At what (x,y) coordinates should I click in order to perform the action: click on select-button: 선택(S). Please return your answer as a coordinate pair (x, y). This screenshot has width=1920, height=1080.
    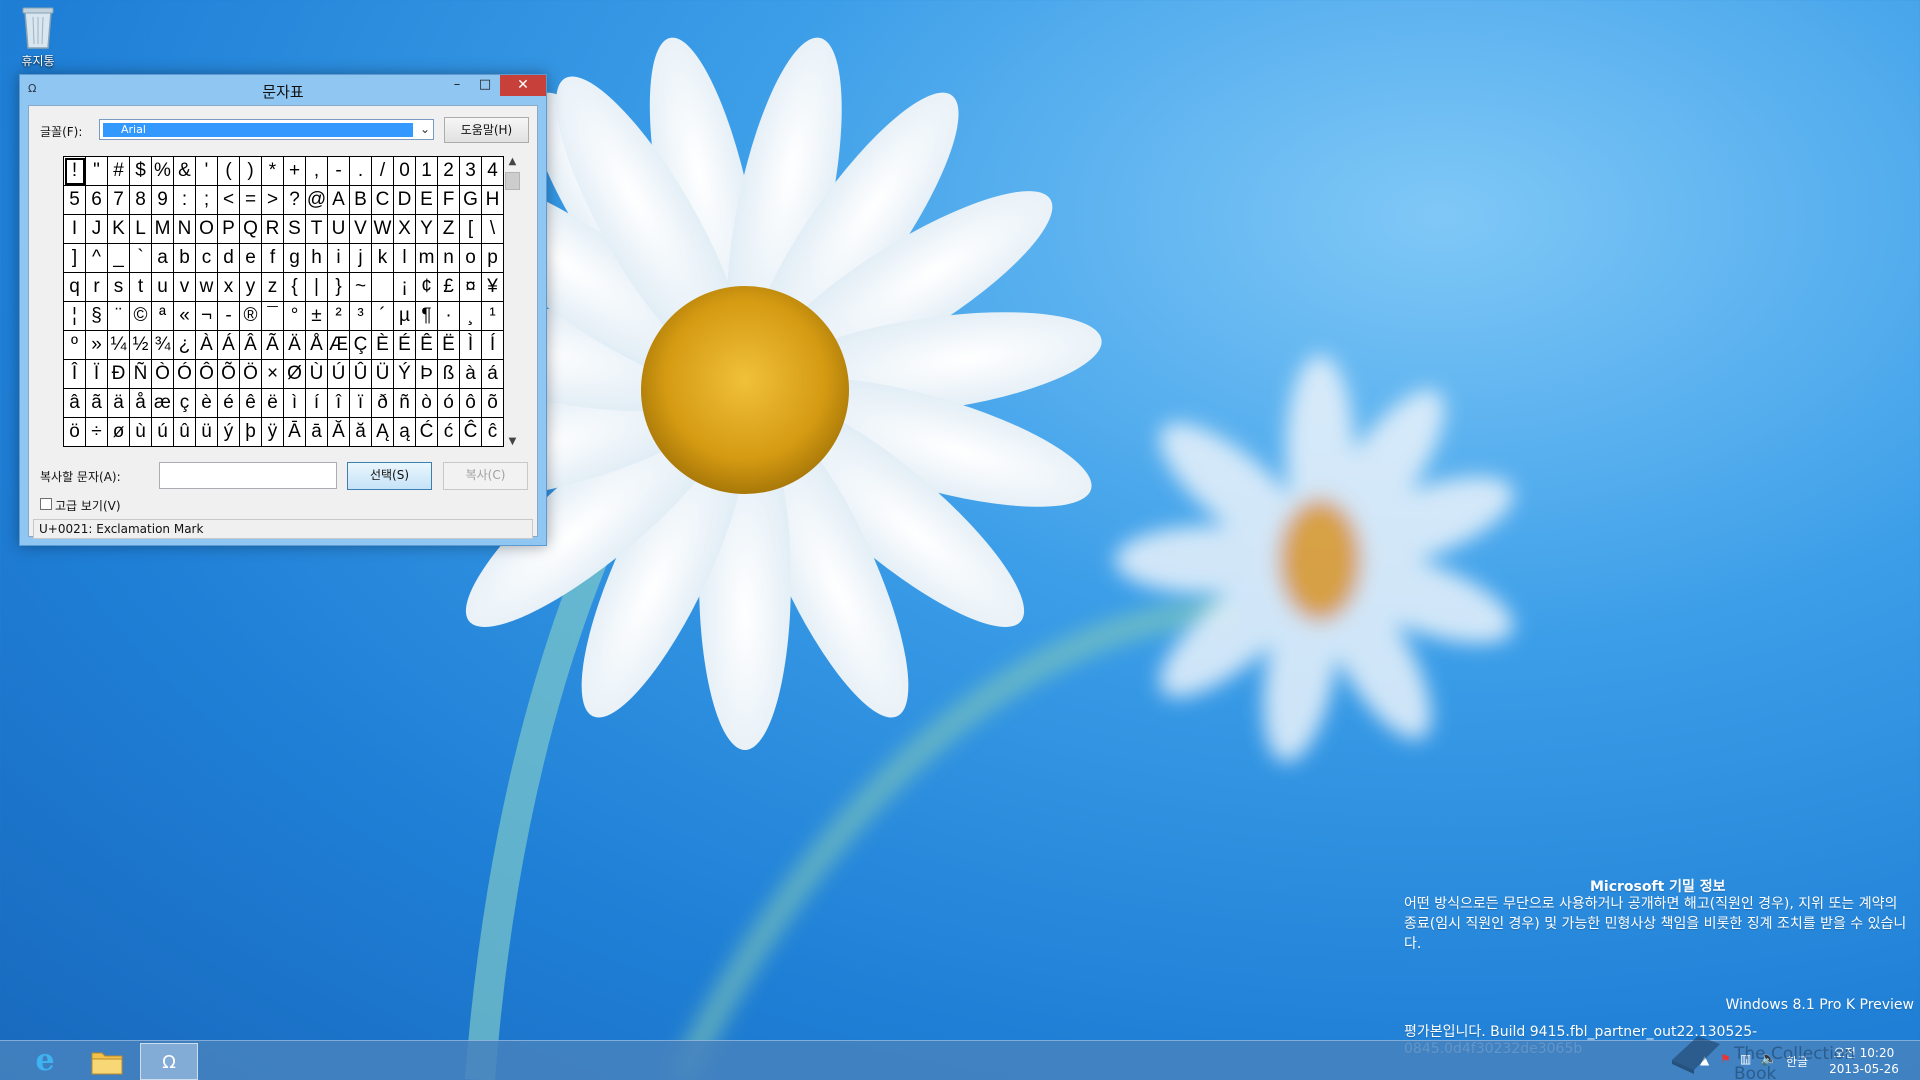
    Looking at the image, I should click on (389, 476).